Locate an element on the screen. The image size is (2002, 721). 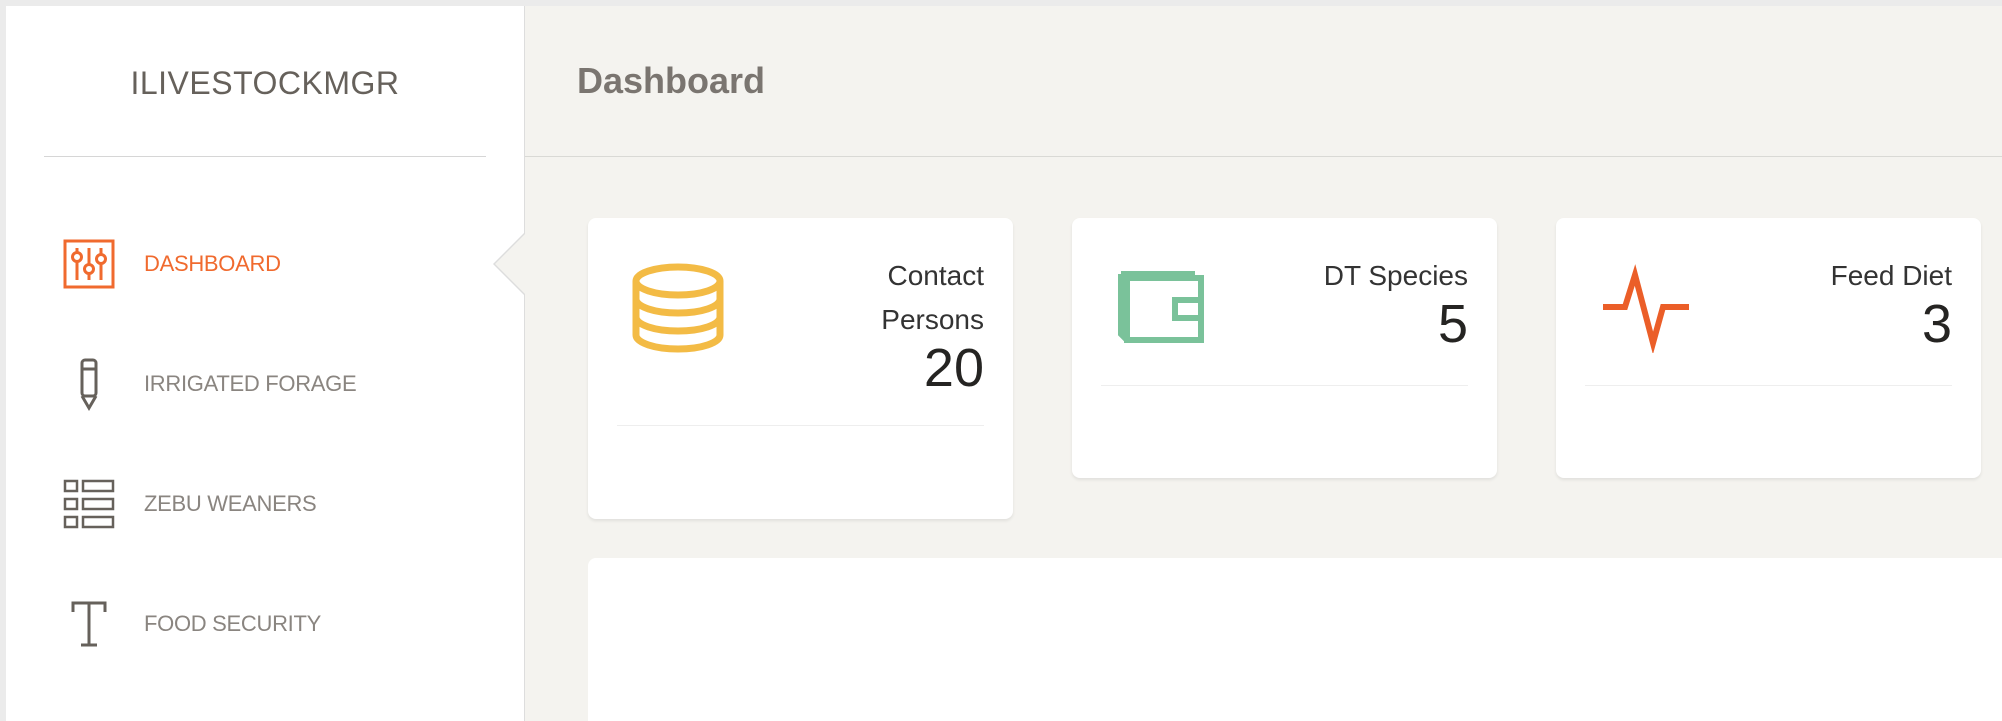
stat-card-label: DT Species is located at coordinates (1395, 275).